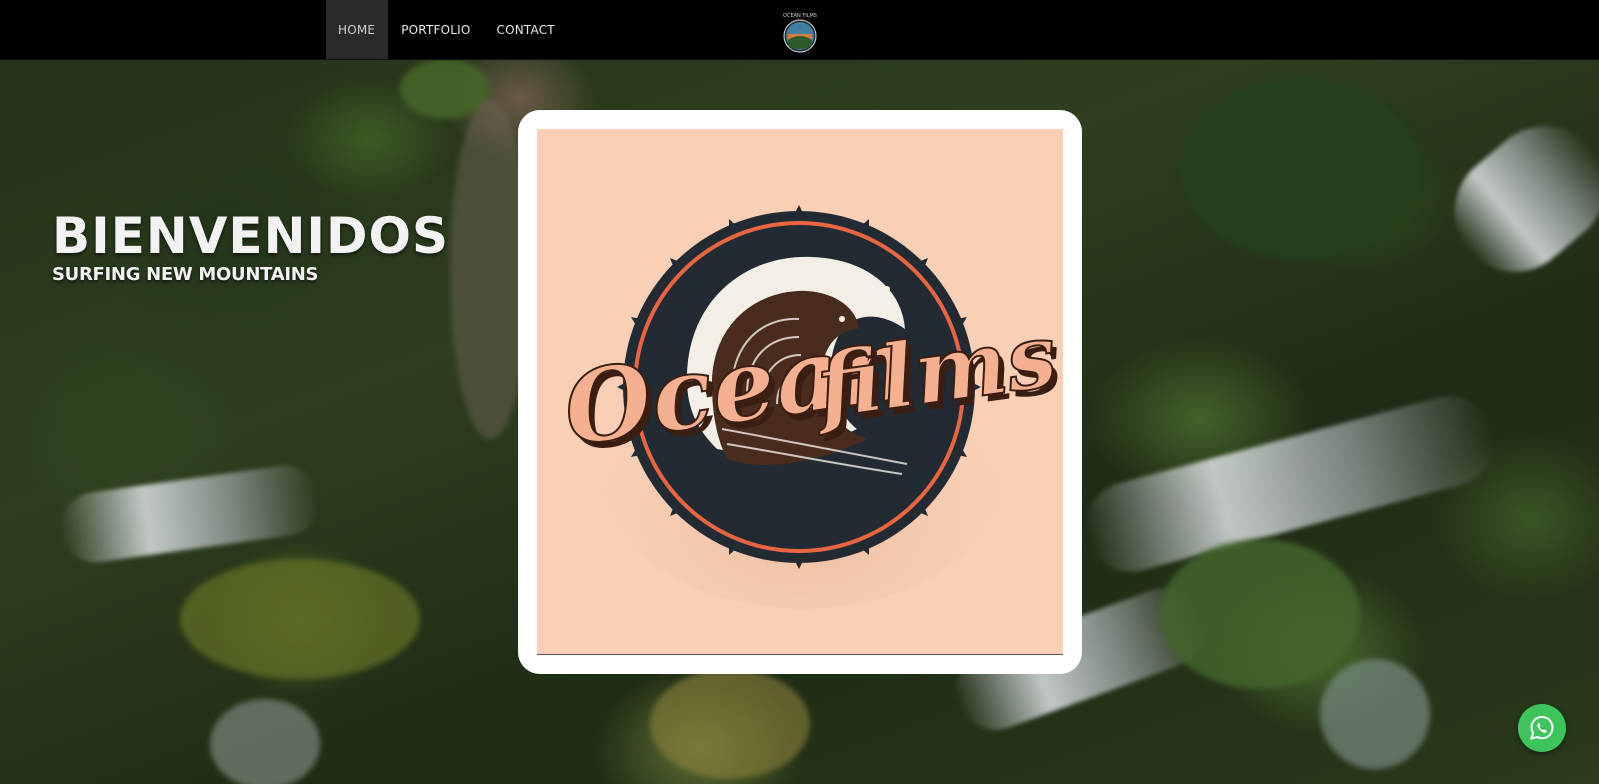  Describe the element at coordinates (190, 514) in the screenshot. I see `river-left` at that location.